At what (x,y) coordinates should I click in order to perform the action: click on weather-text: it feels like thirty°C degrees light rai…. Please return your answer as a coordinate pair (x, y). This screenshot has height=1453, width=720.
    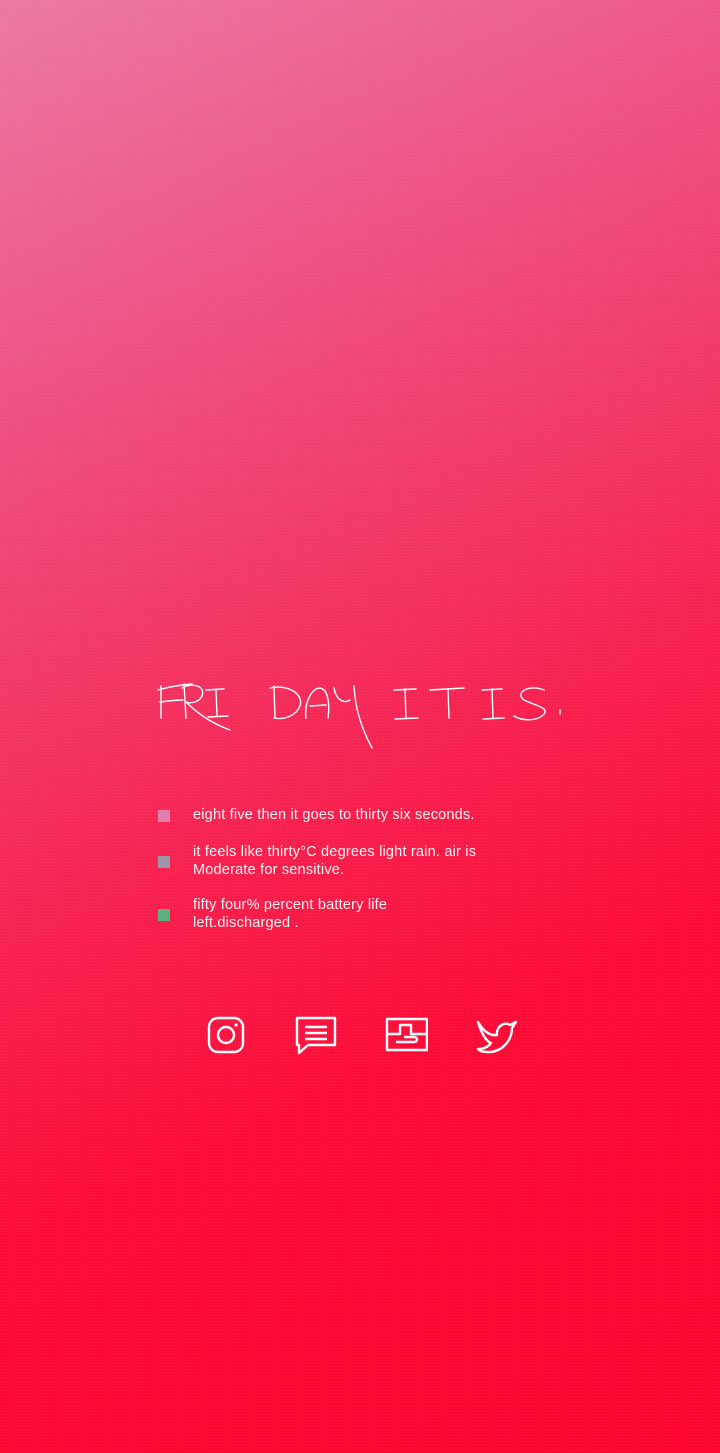
    Looking at the image, I should click on (335, 861).